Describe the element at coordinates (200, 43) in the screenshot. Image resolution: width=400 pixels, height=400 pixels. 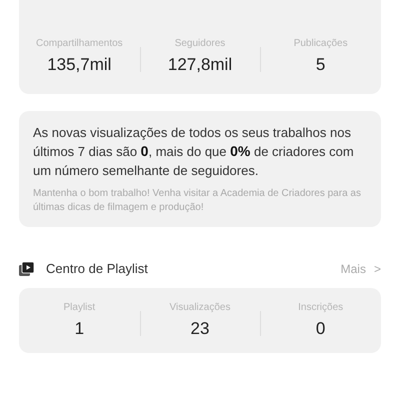
I see `stat-label: Seguidores` at that location.